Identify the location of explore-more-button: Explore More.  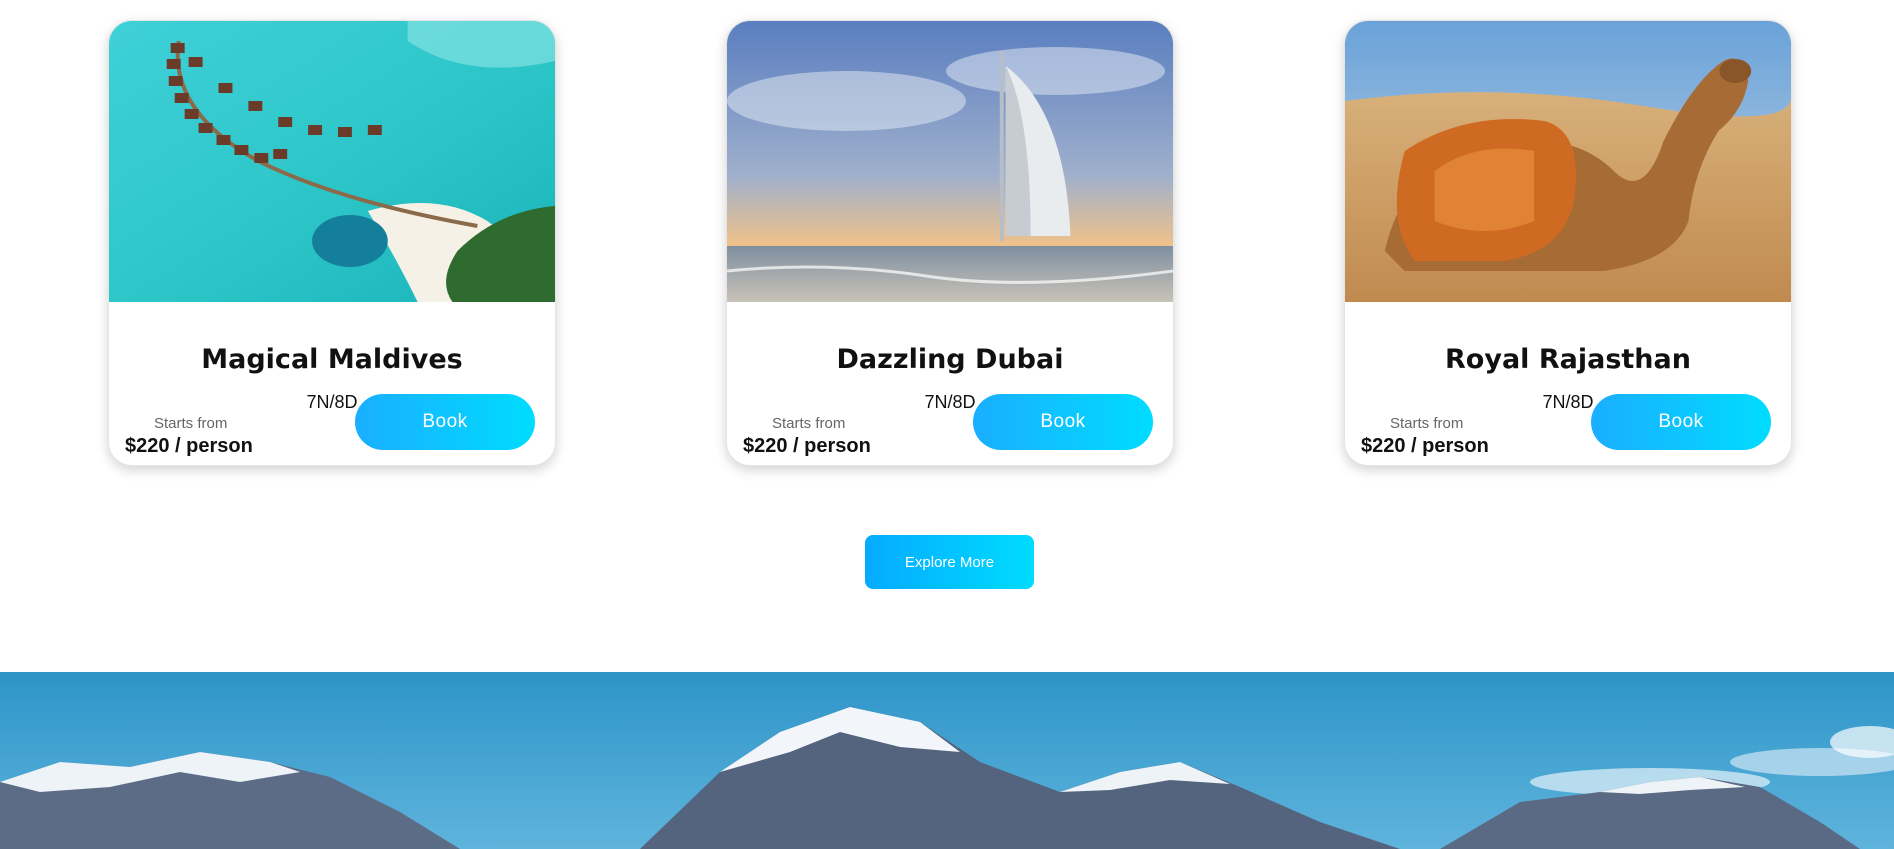
(949, 562).